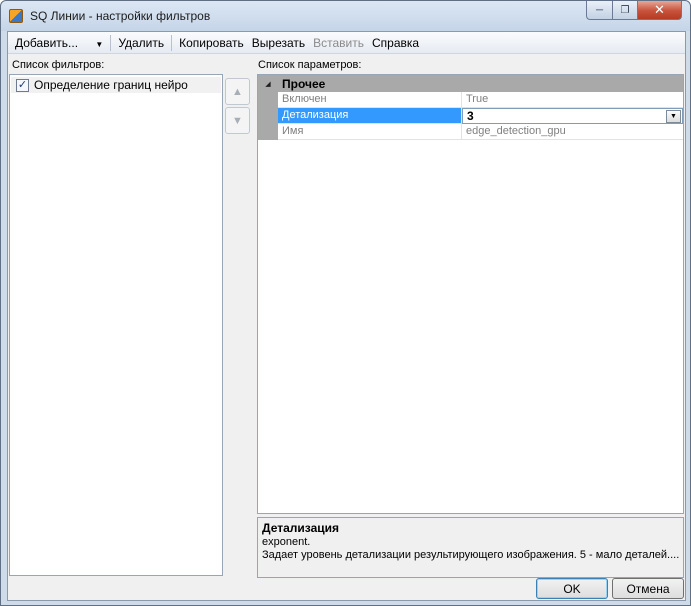 The height and width of the screenshot is (606, 691). I want to click on filter-item-label: Определение границ нейро, so click(111, 85).